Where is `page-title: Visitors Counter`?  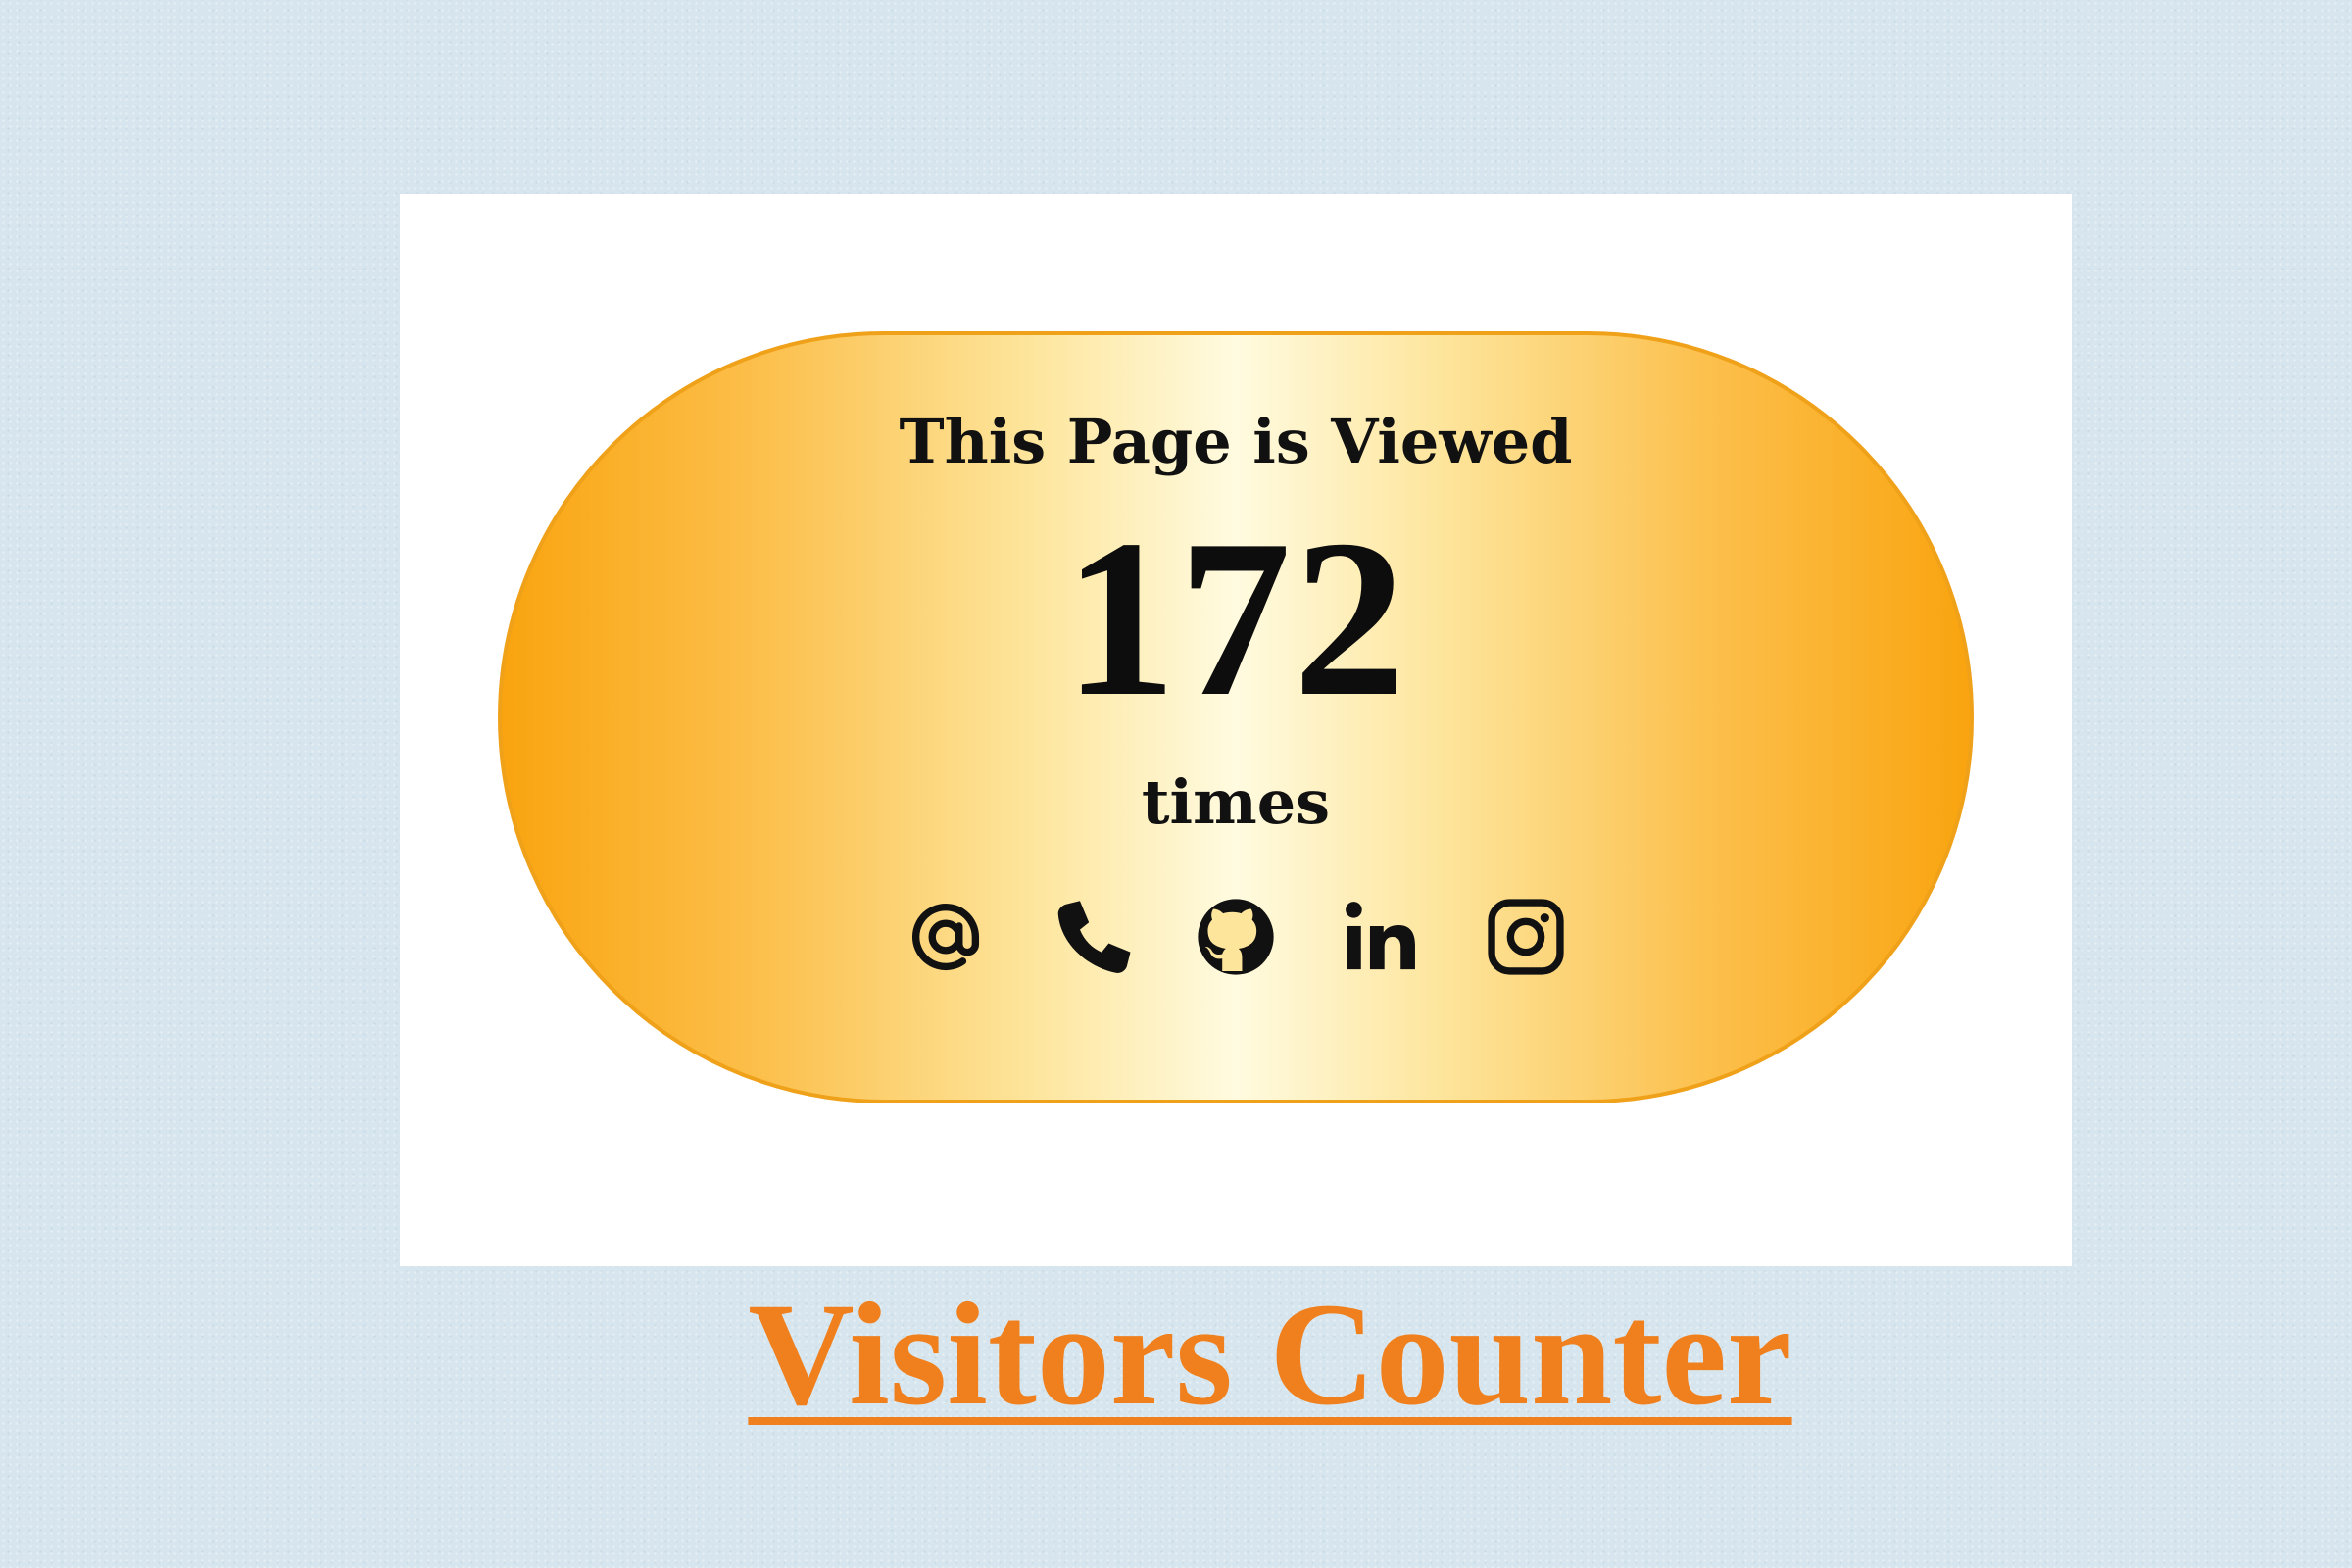
page-title: Visitors Counter is located at coordinates (1270, 1354).